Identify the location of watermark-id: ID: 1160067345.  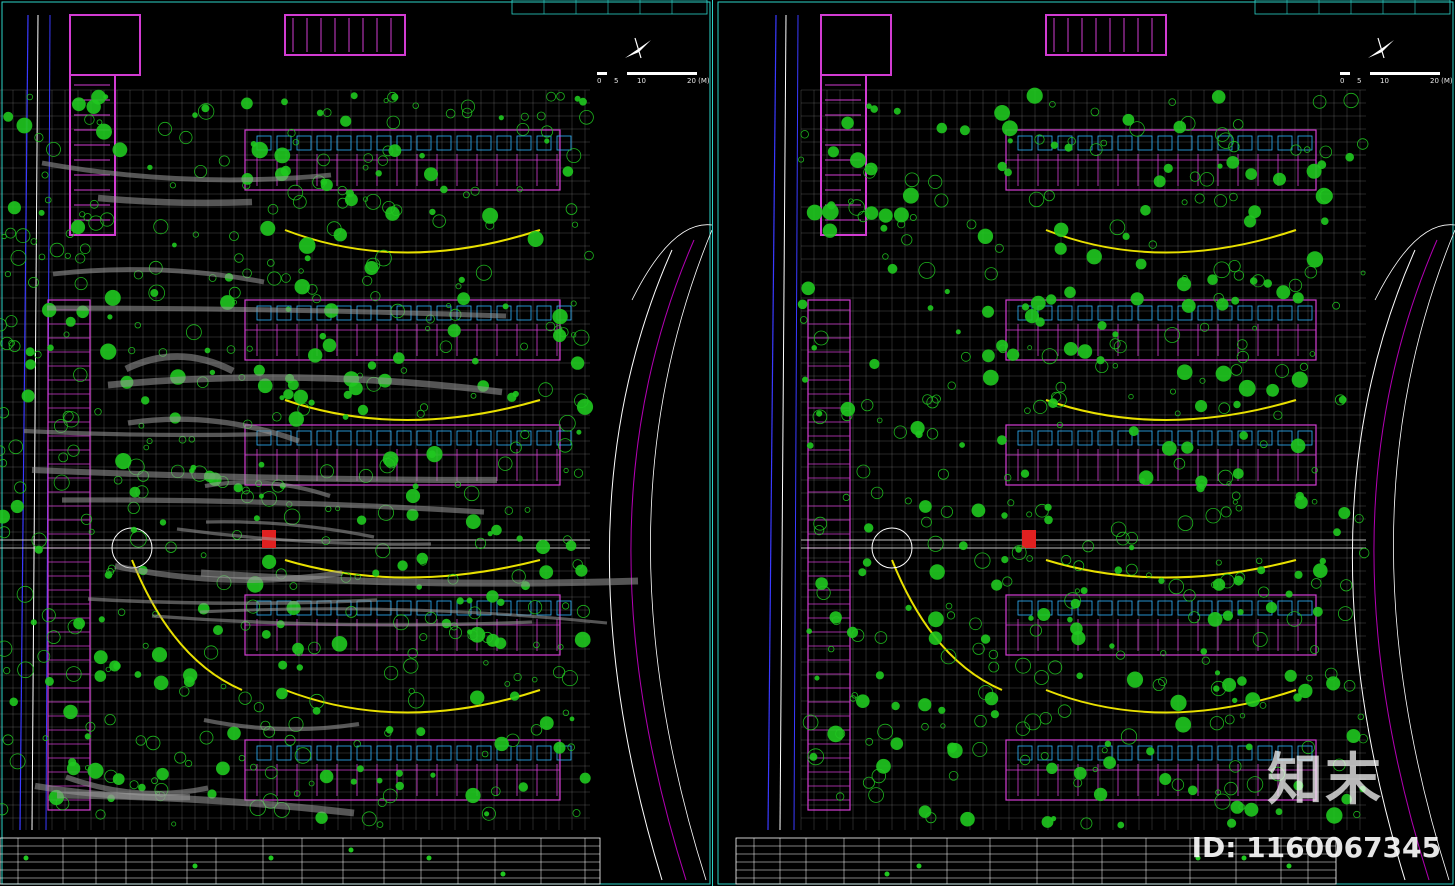
(1316, 847).